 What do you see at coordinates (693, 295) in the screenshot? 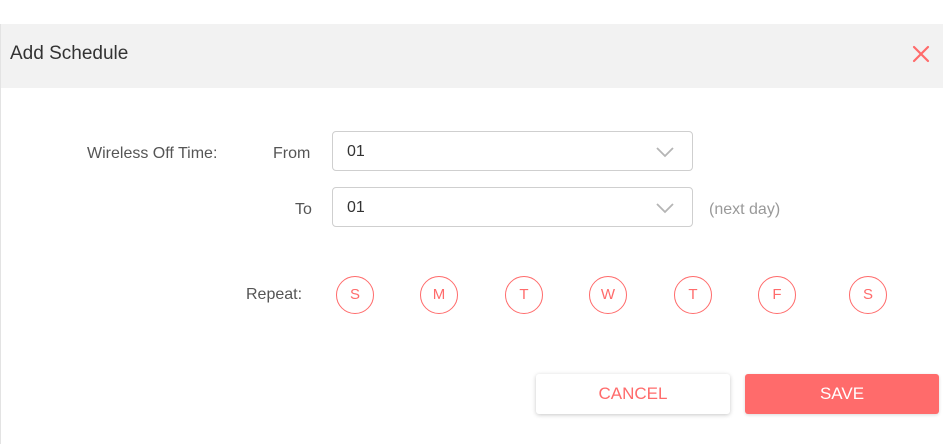
I see `day-toggle-thursday: T` at bounding box center [693, 295].